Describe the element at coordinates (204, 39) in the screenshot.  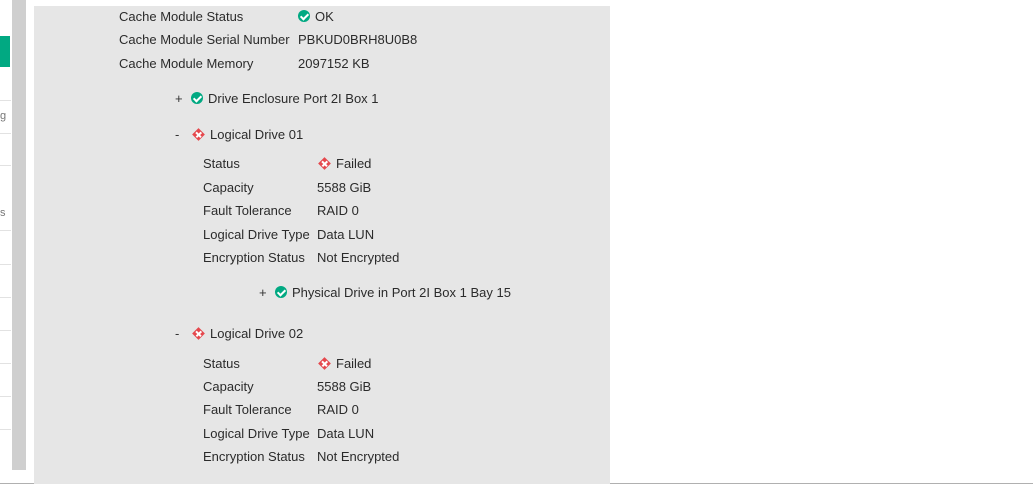
I see `cache-serial-label: Cache Module Serial Number` at that location.